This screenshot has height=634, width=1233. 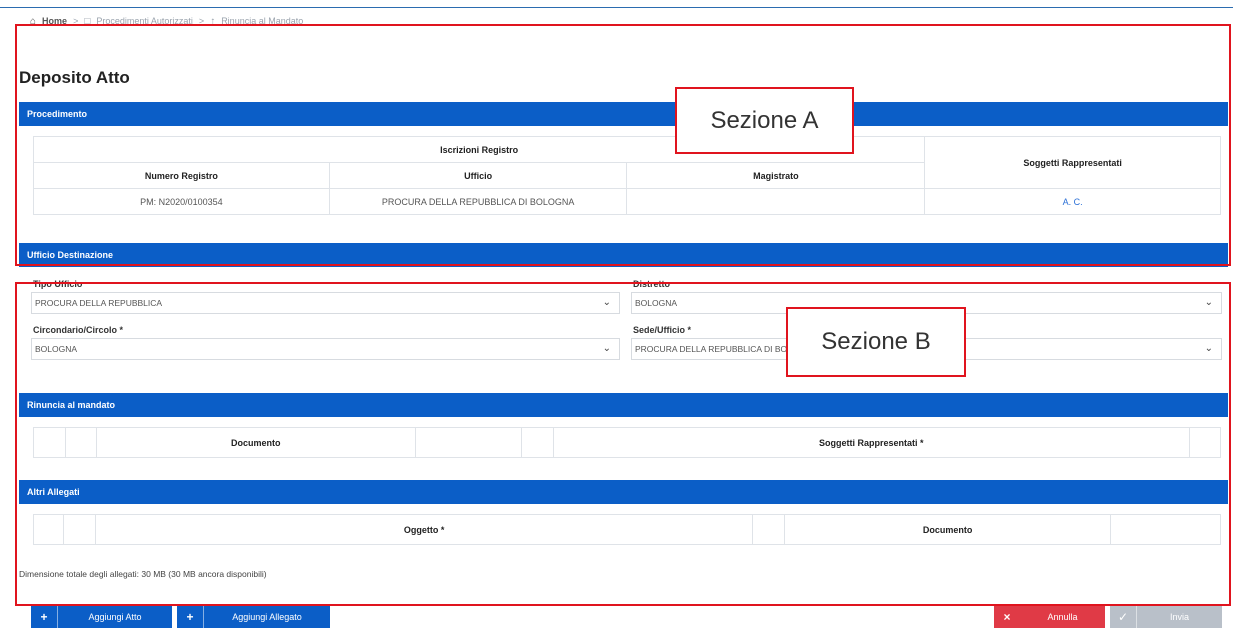 What do you see at coordinates (764, 120) in the screenshot?
I see `annotation-label-section-a: Sezione A` at bounding box center [764, 120].